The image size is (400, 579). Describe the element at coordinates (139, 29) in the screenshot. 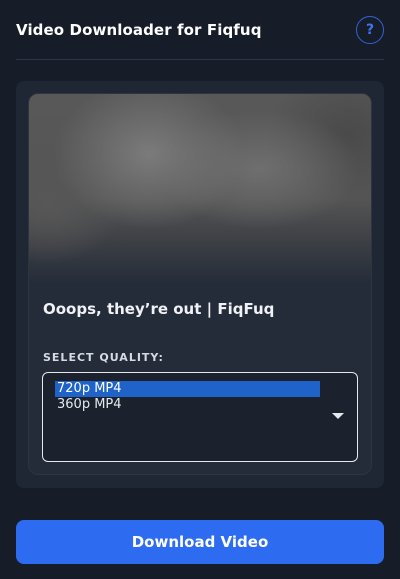

I see `app-title: Video Downloader for Fiqfuq` at that location.